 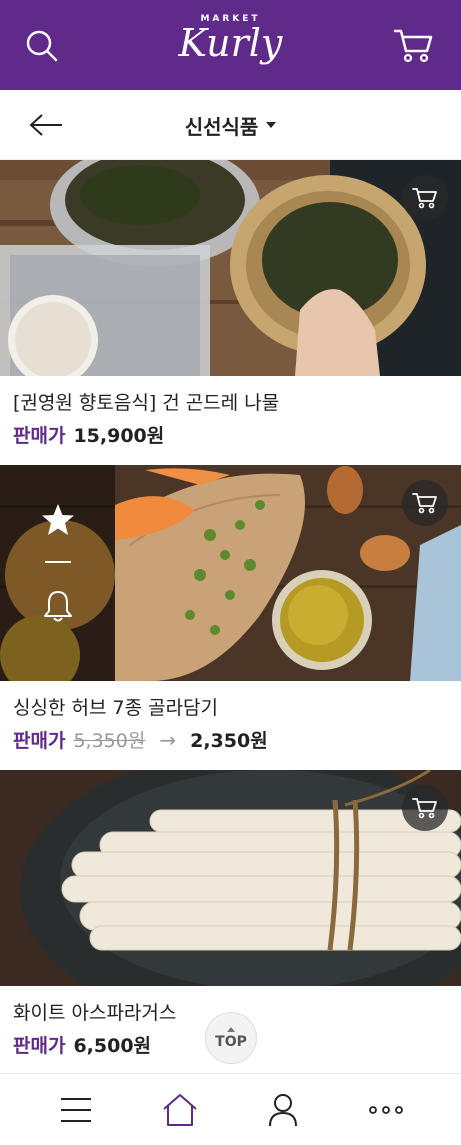 I want to click on app-logo: MARKET Kurly, so click(x=230, y=45).